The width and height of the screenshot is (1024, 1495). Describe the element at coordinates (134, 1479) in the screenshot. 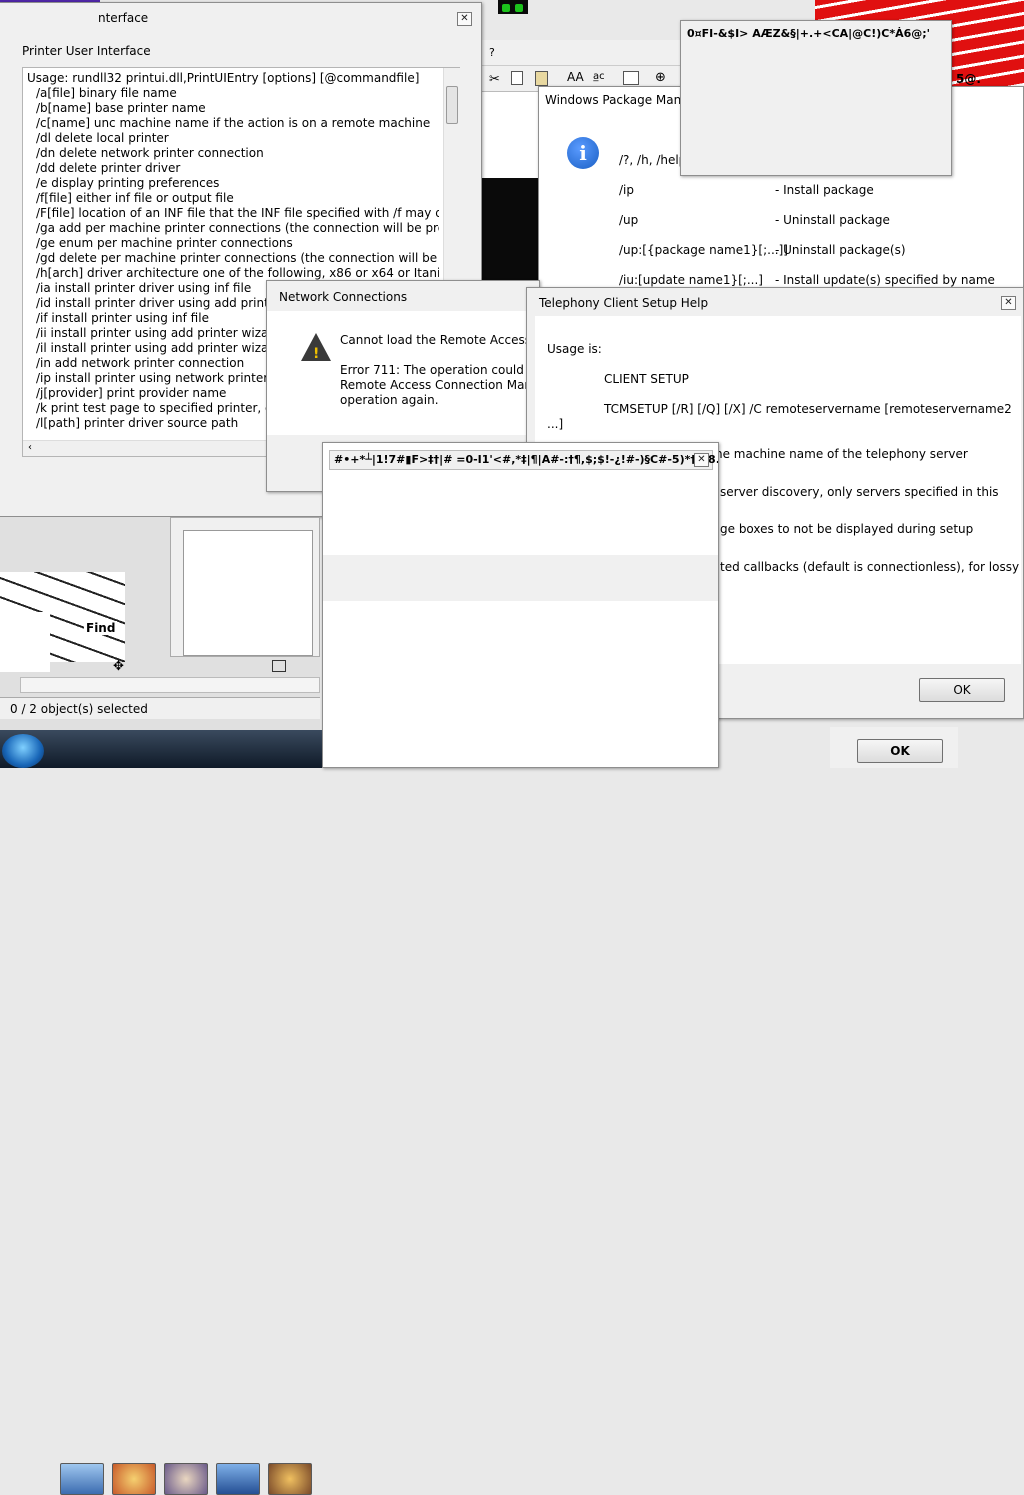

I see `taskbar-paint-icon` at that location.